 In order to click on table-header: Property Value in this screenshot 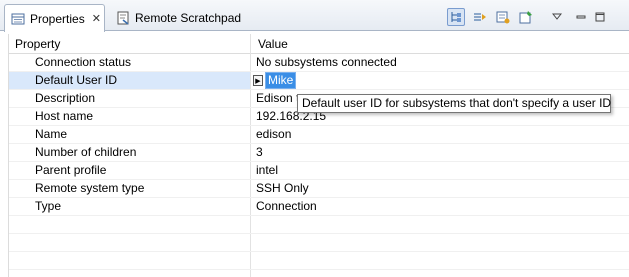, I will do `click(319, 44)`.